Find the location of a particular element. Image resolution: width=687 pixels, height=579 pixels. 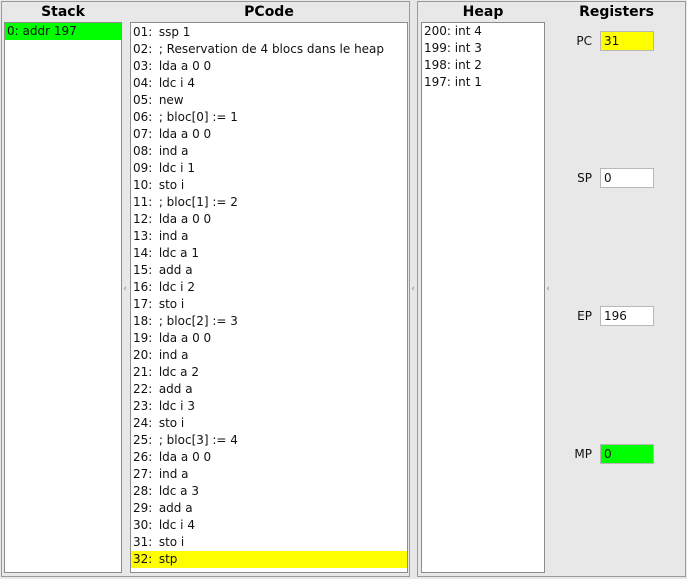

pcode-line: 20: ind a is located at coordinates (269, 355).